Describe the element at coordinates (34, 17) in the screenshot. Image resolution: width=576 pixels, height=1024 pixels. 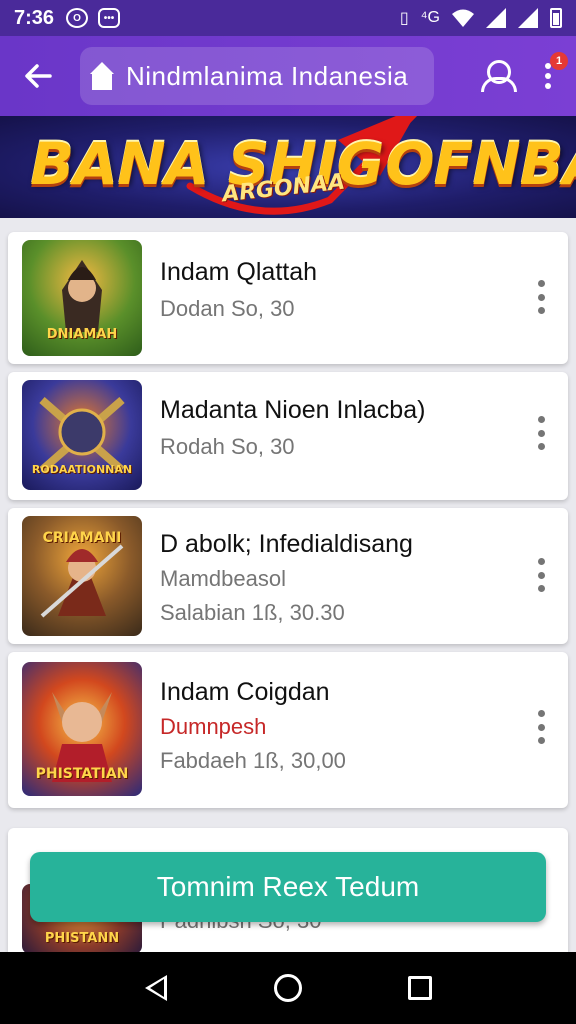
I see `status-time: 7:36` at that location.